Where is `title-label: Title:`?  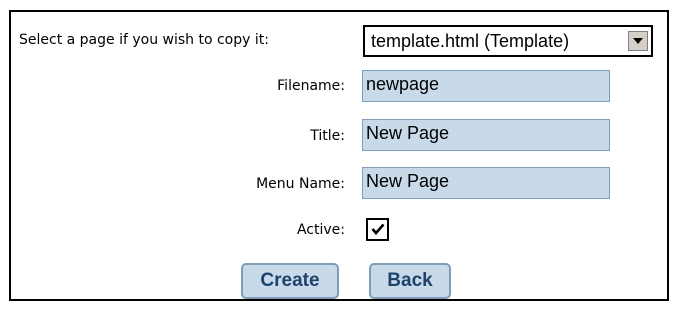 title-label: Title: is located at coordinates (327, 136).